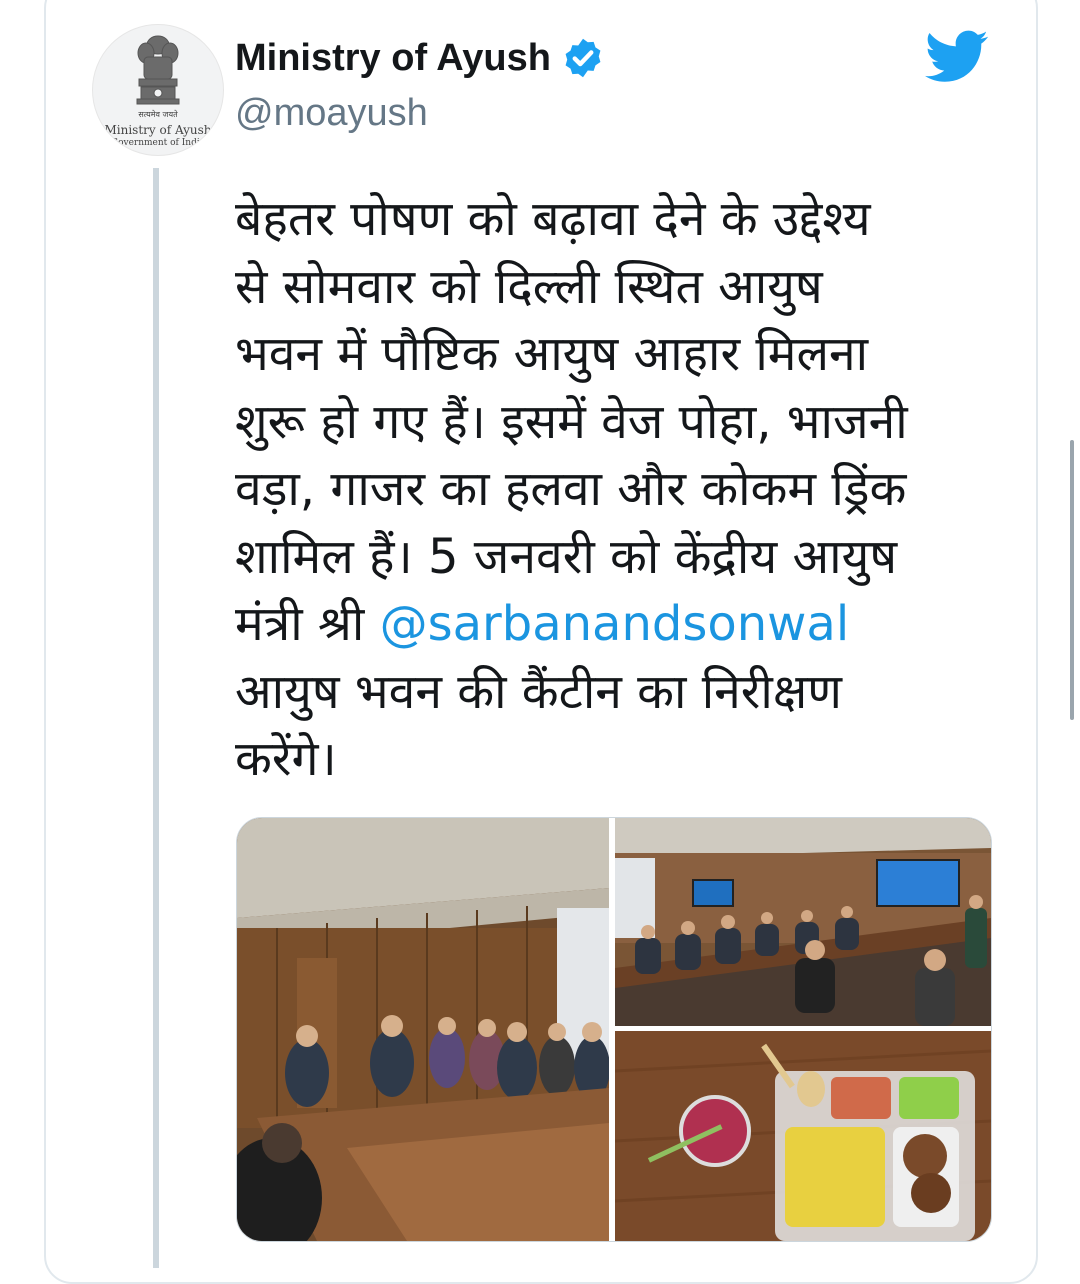 The width and height of the screenshot is (1080, 1284). I want to click on photo-meeting-room, so click(423, 1029).